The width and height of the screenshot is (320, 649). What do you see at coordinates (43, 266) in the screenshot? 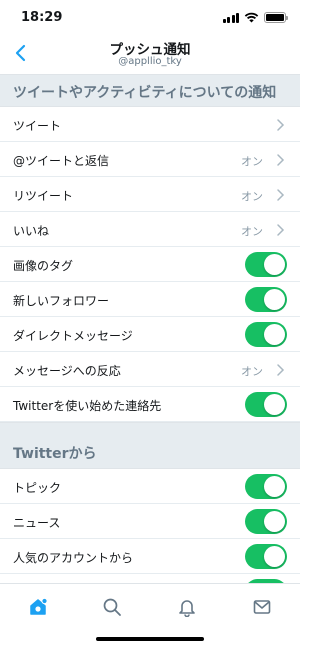
I see `row-label: 画像のタグ` at bounding box center [43, 266].